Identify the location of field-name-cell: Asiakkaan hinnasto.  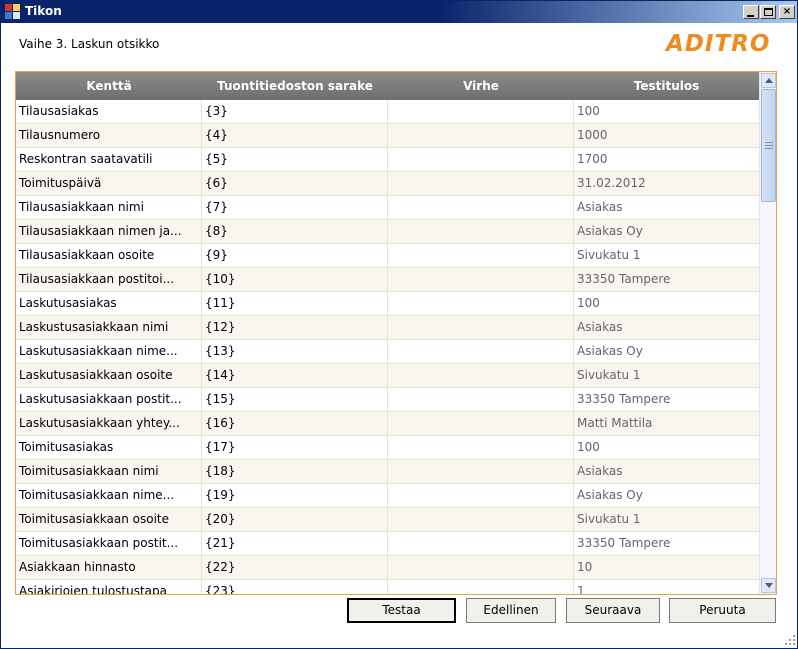
(109, 568).